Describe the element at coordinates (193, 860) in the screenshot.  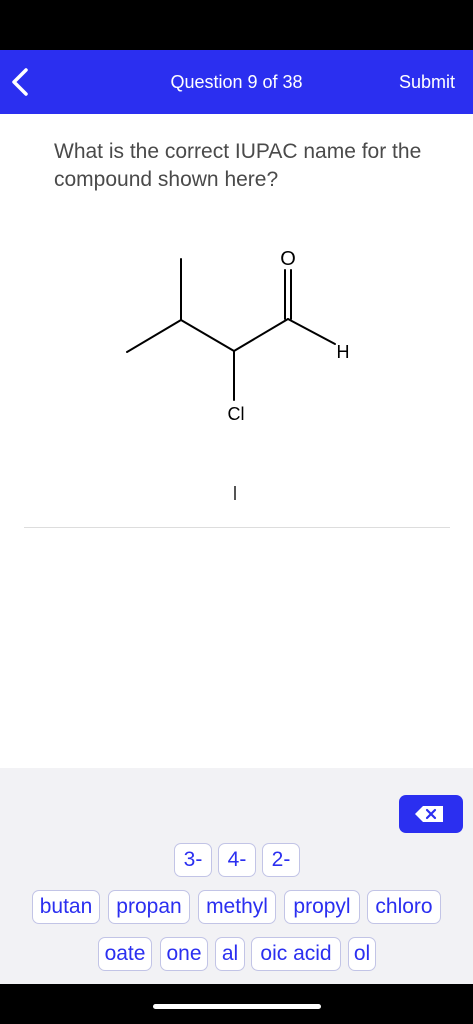
I see `token-locant-3: 3-` at that location.